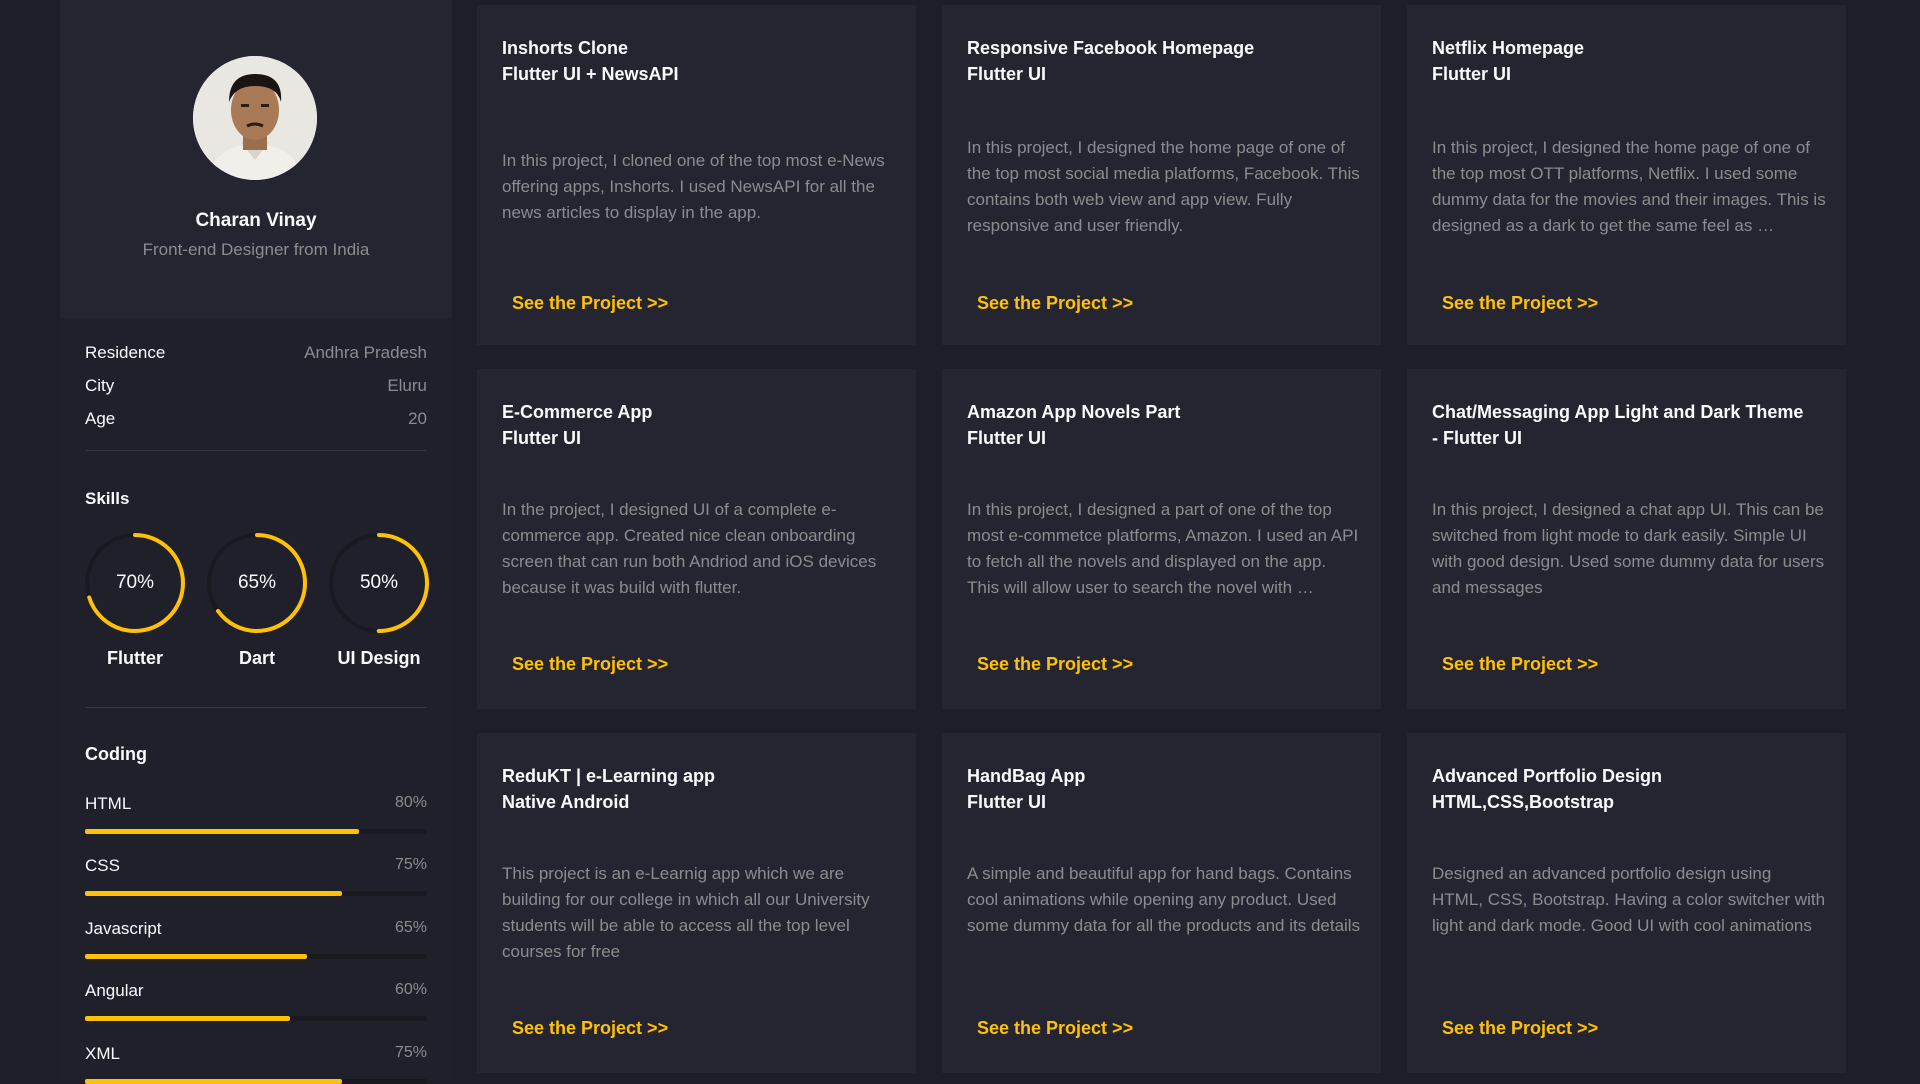  I want to click on info-value: 20, so click(417, 418).